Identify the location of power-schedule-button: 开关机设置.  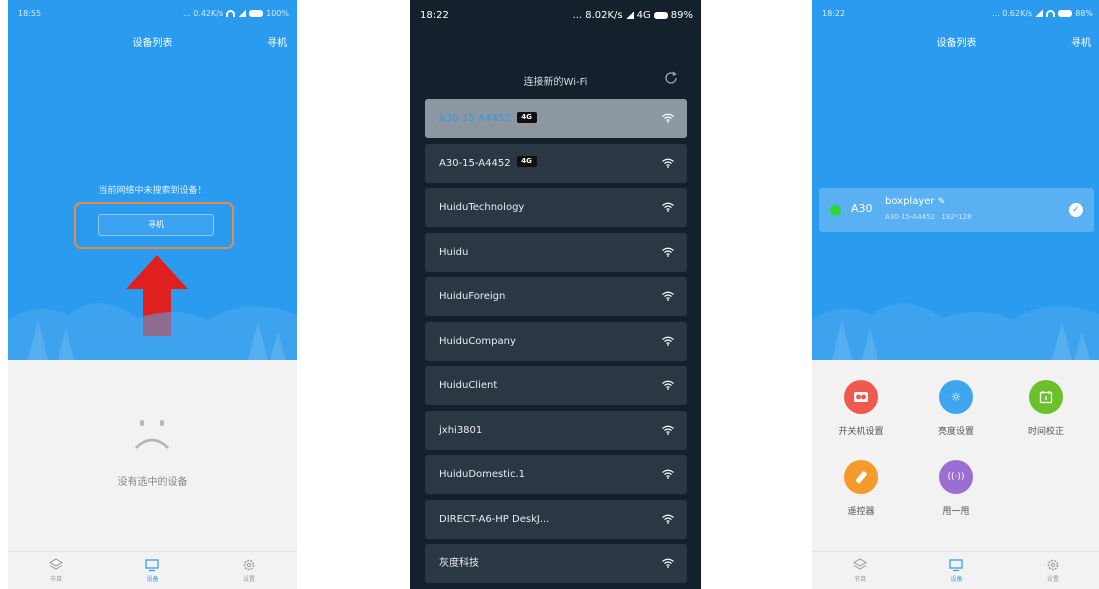
(861, 408).